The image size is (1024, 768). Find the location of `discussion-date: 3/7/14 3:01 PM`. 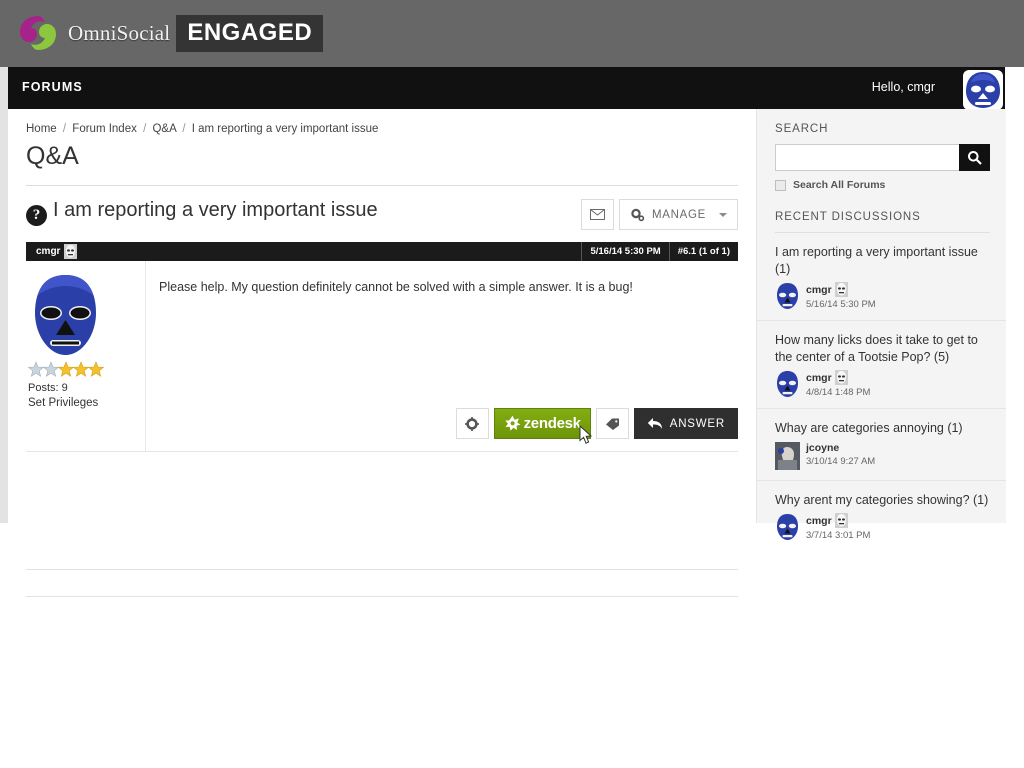

discussion-date: 3/7/14 3:01 PM is located at coordinates (838, 535).